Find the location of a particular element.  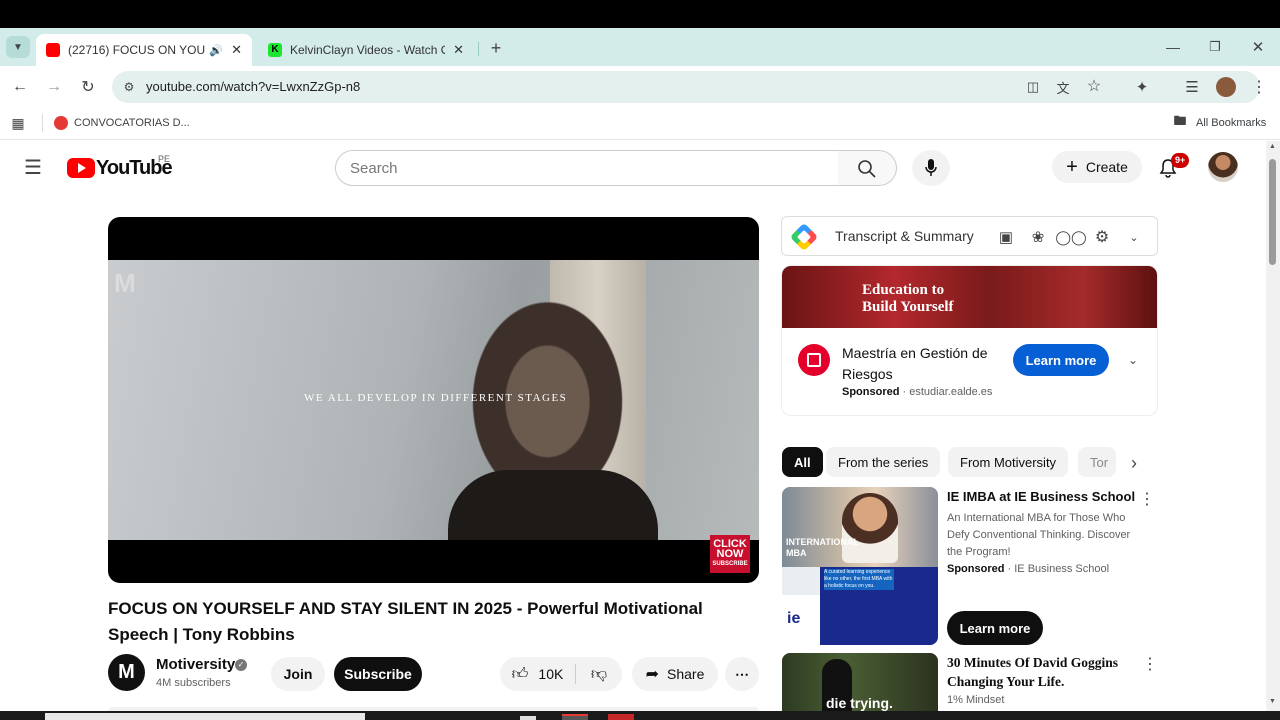

glasses-icon: ◯◯ is located at coordinates (1070, 237).